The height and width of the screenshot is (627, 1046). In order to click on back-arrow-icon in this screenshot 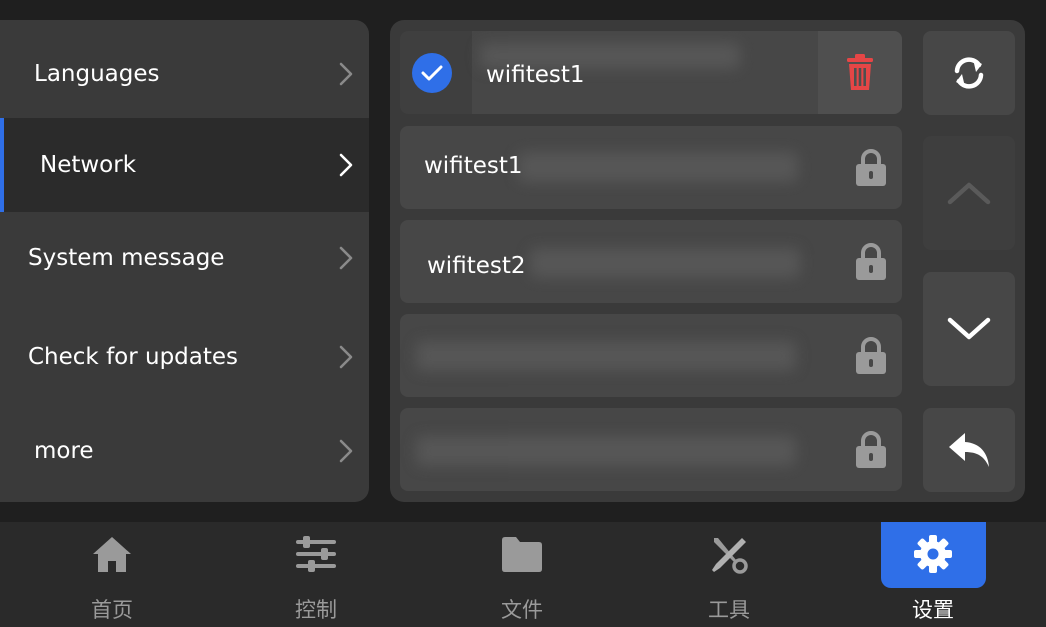, I will do `click(969, 450)`.